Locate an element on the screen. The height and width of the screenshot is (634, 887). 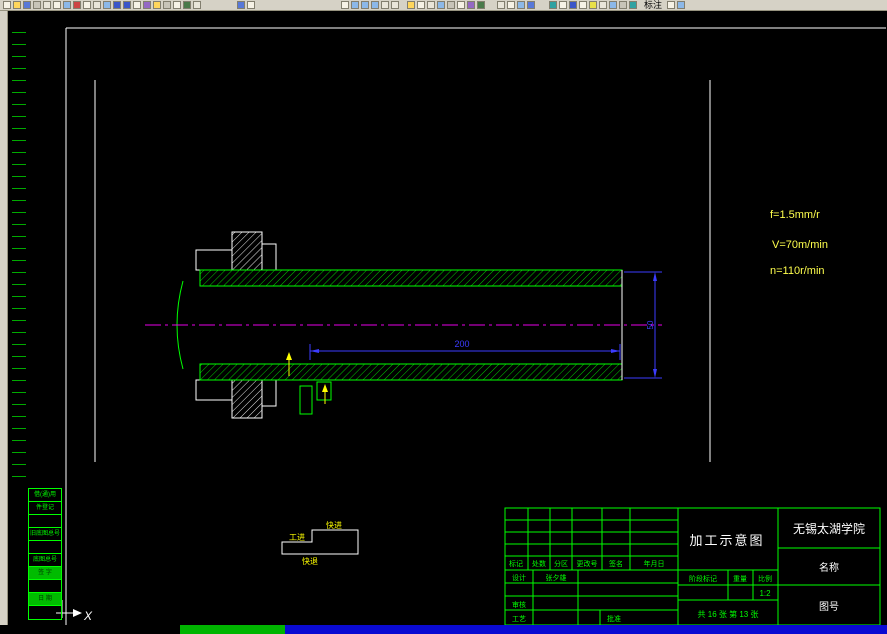
stage-mark-label: 阶段标记 is located at coordinates (703, 578).